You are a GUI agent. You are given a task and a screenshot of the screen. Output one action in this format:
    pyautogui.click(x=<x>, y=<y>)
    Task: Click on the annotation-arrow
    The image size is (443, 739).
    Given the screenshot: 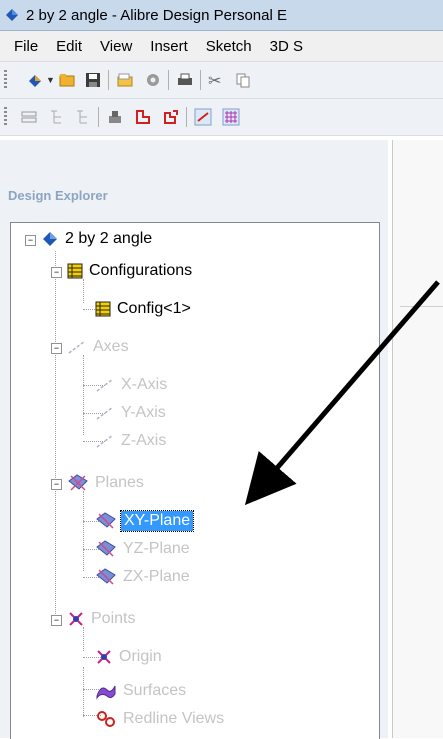 What is the action you would take?
    pyautogui.click(x=342, y=393)
    